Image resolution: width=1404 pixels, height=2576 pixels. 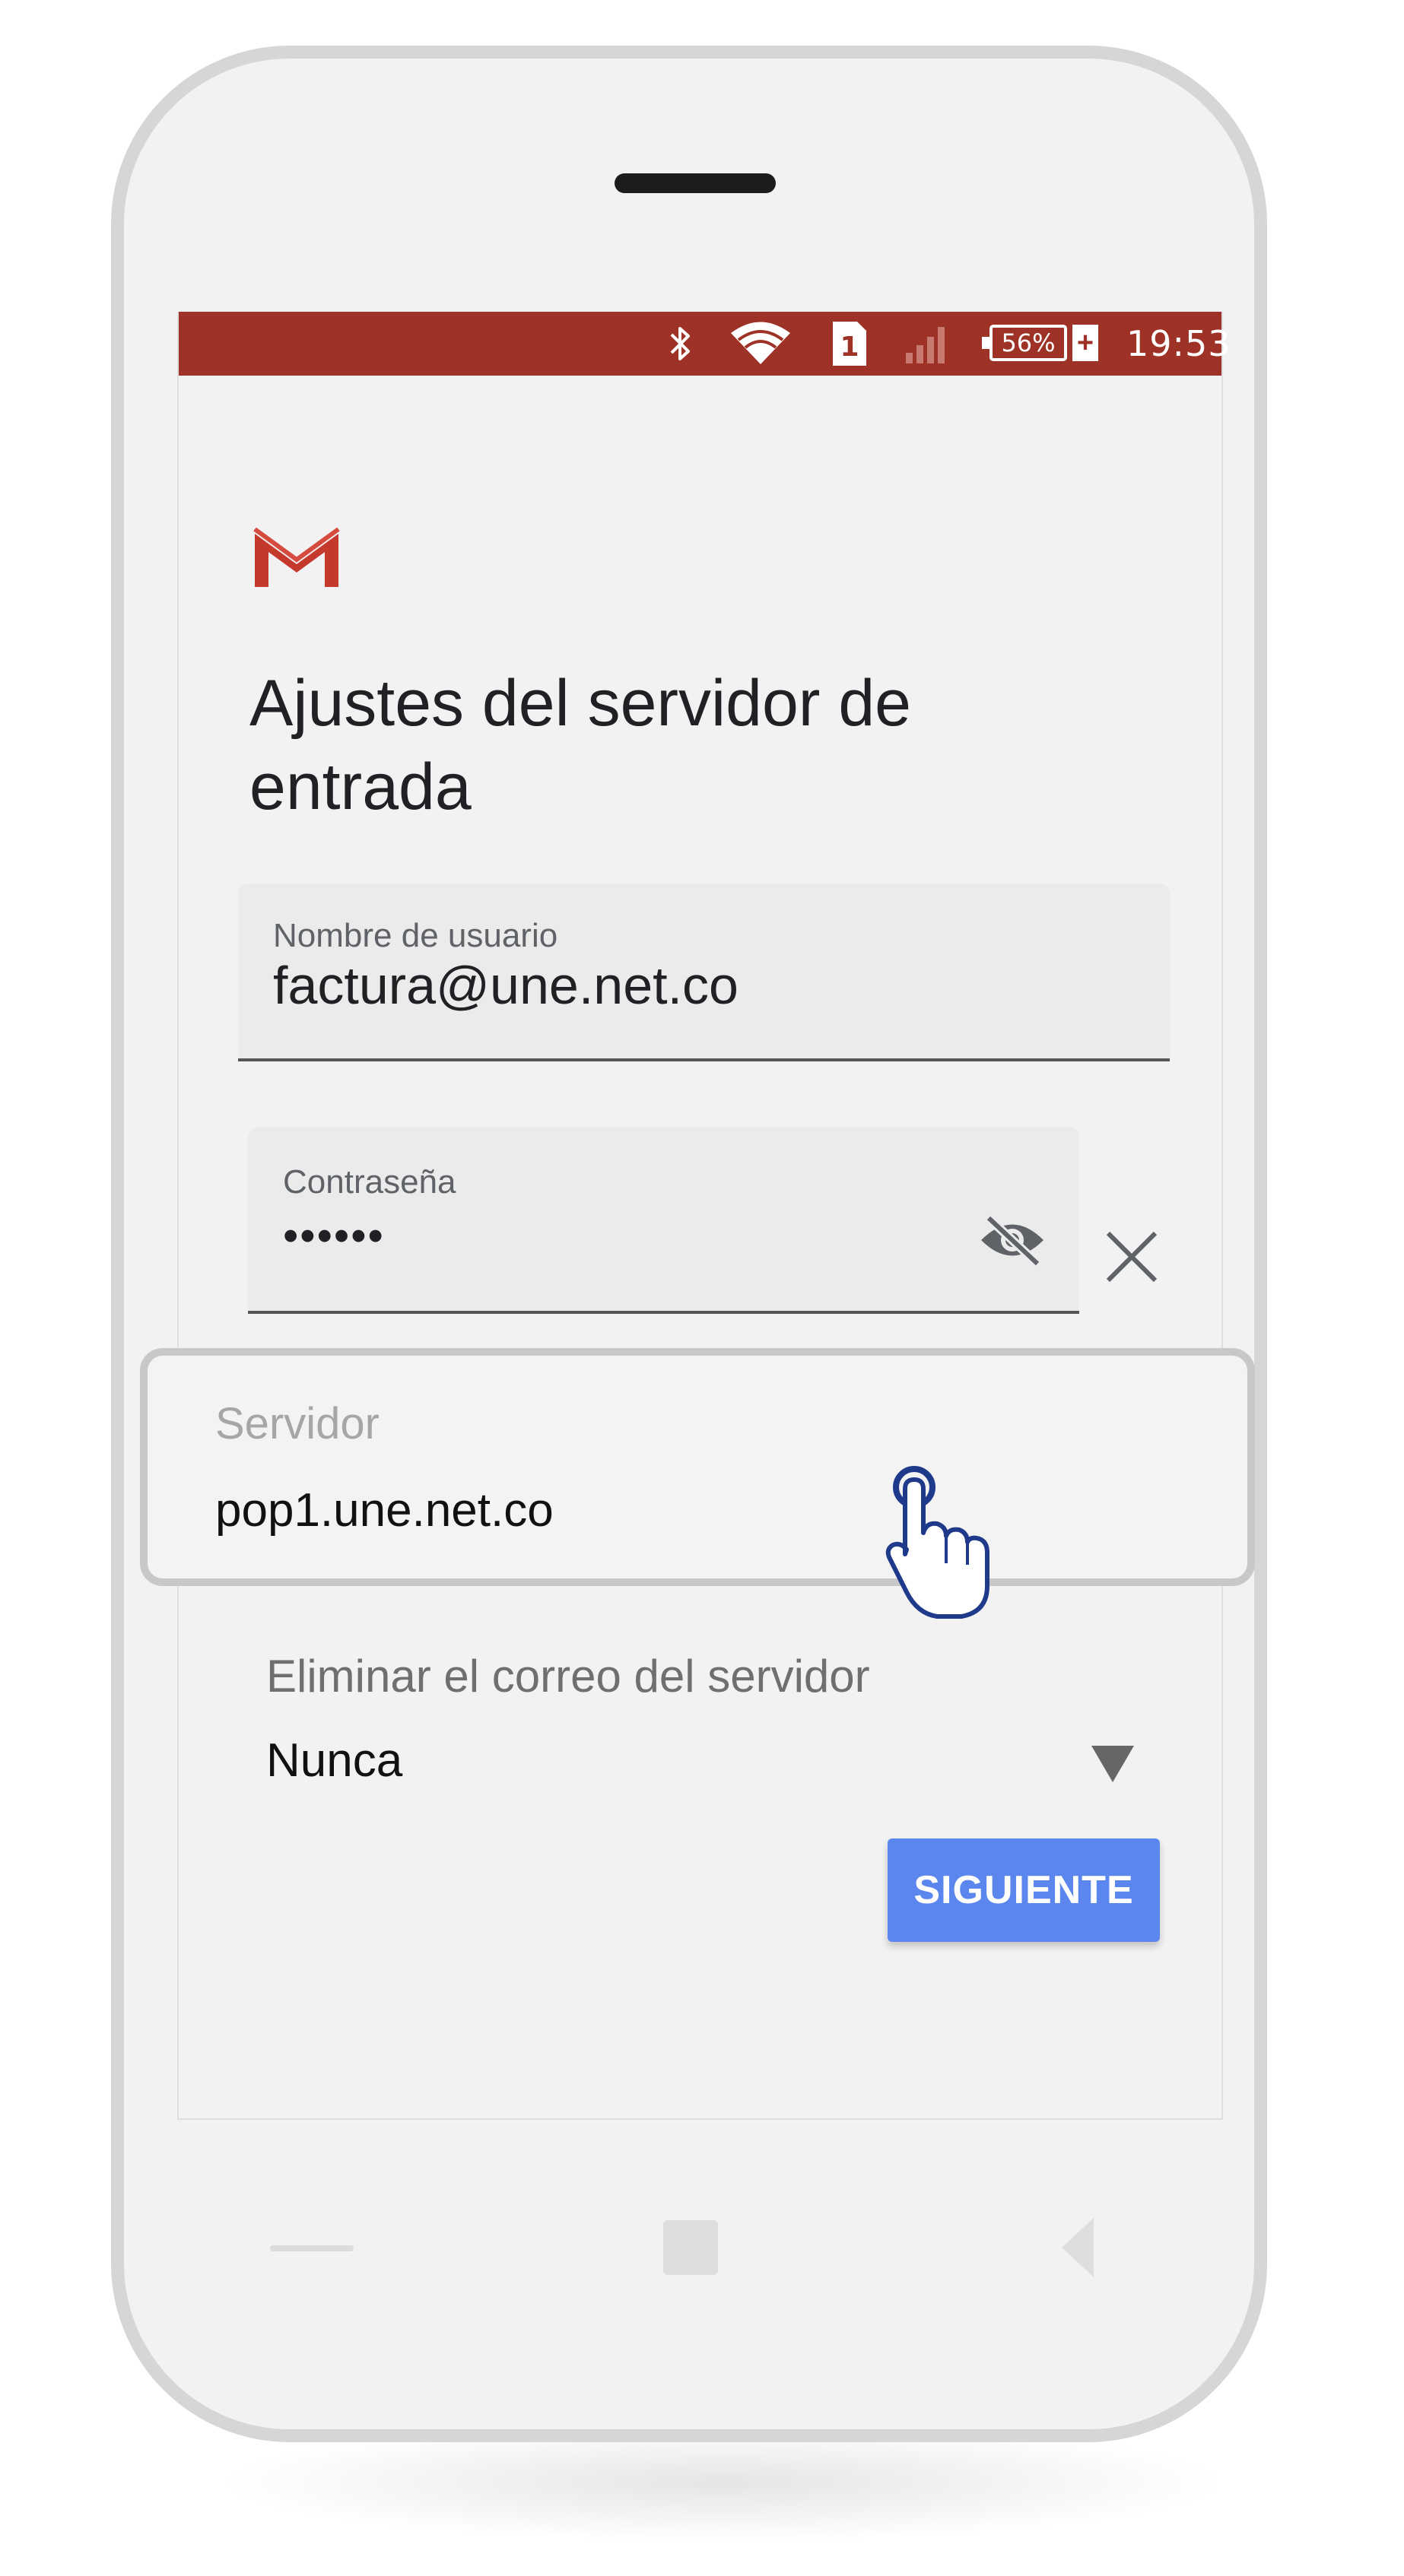 I want to click on username-value: factura@une.net.co, so click(x=506, y=985).